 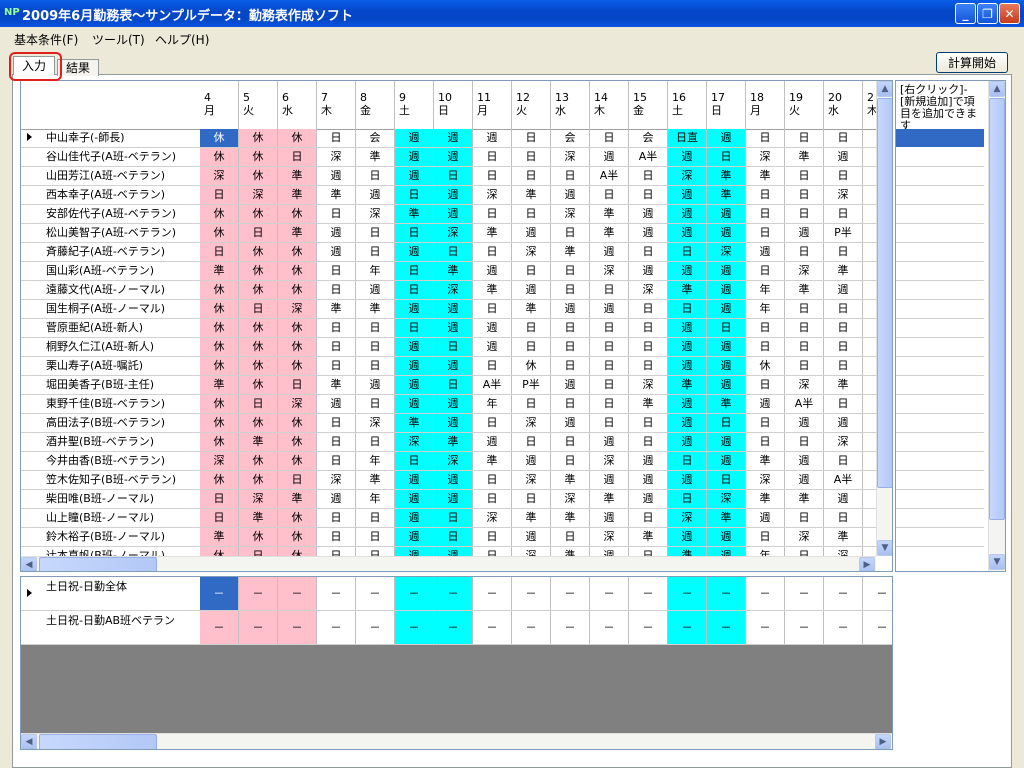 I want to click on shift-cell: 年, so click(x=375, y=499).